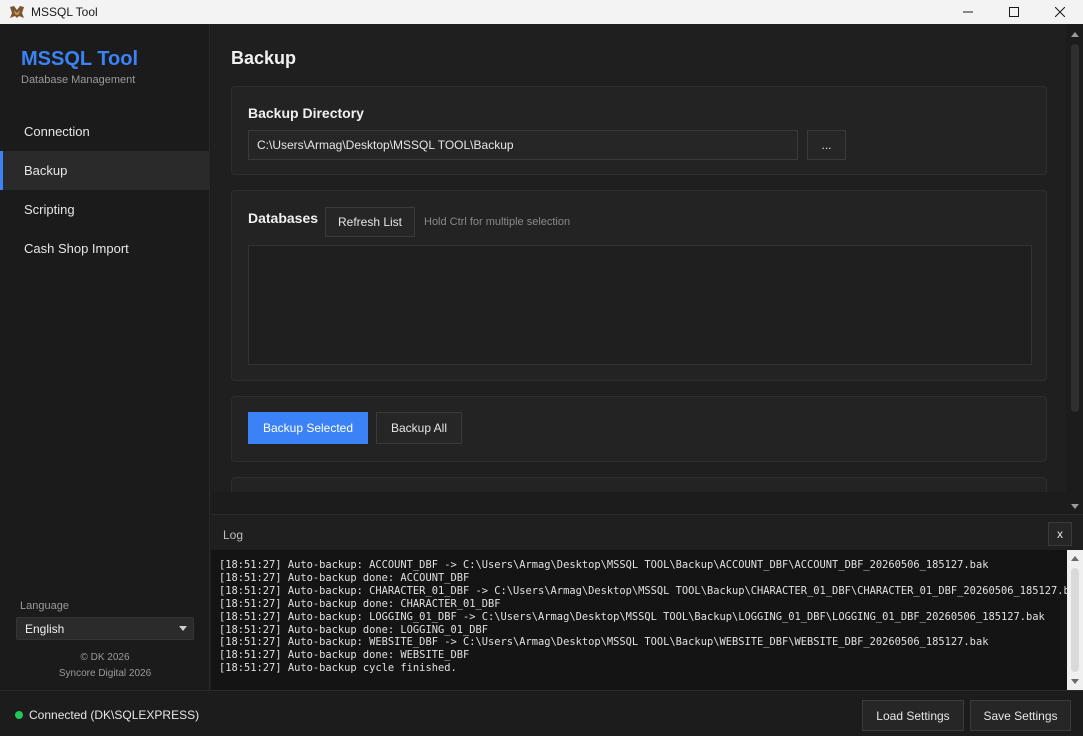 The image size is (1083, 736). Describe the element at coordinates (19, 715) in the screenshot. I see `connection-status-icon` at that location.